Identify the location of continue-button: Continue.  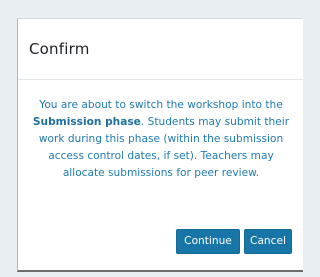
(208, 241).